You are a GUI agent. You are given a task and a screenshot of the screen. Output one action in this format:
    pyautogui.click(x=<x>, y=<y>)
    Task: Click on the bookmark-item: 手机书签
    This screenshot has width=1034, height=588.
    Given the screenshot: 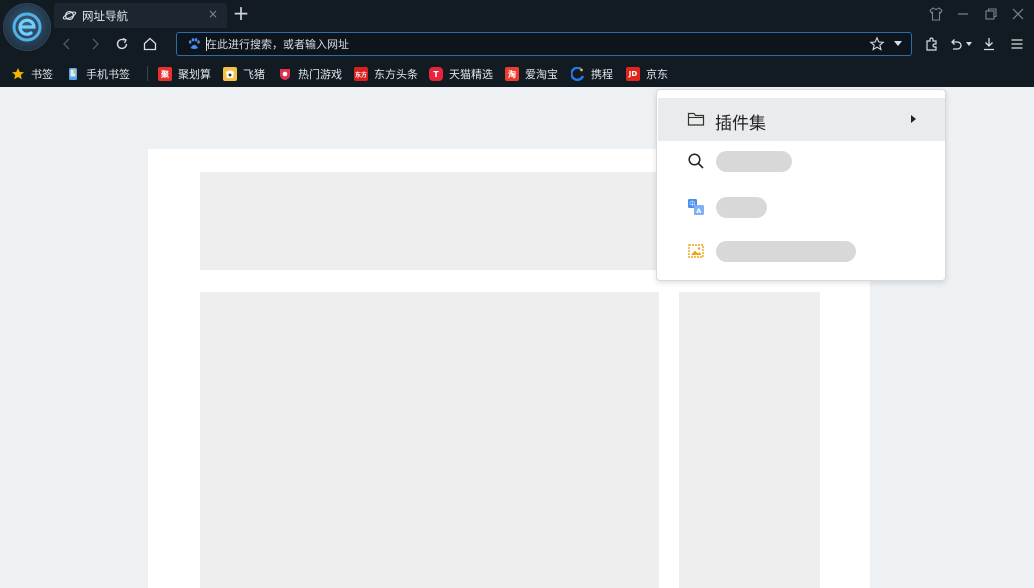 What is the action you would take?
    pyautogui.click(x=98, y=74)
    